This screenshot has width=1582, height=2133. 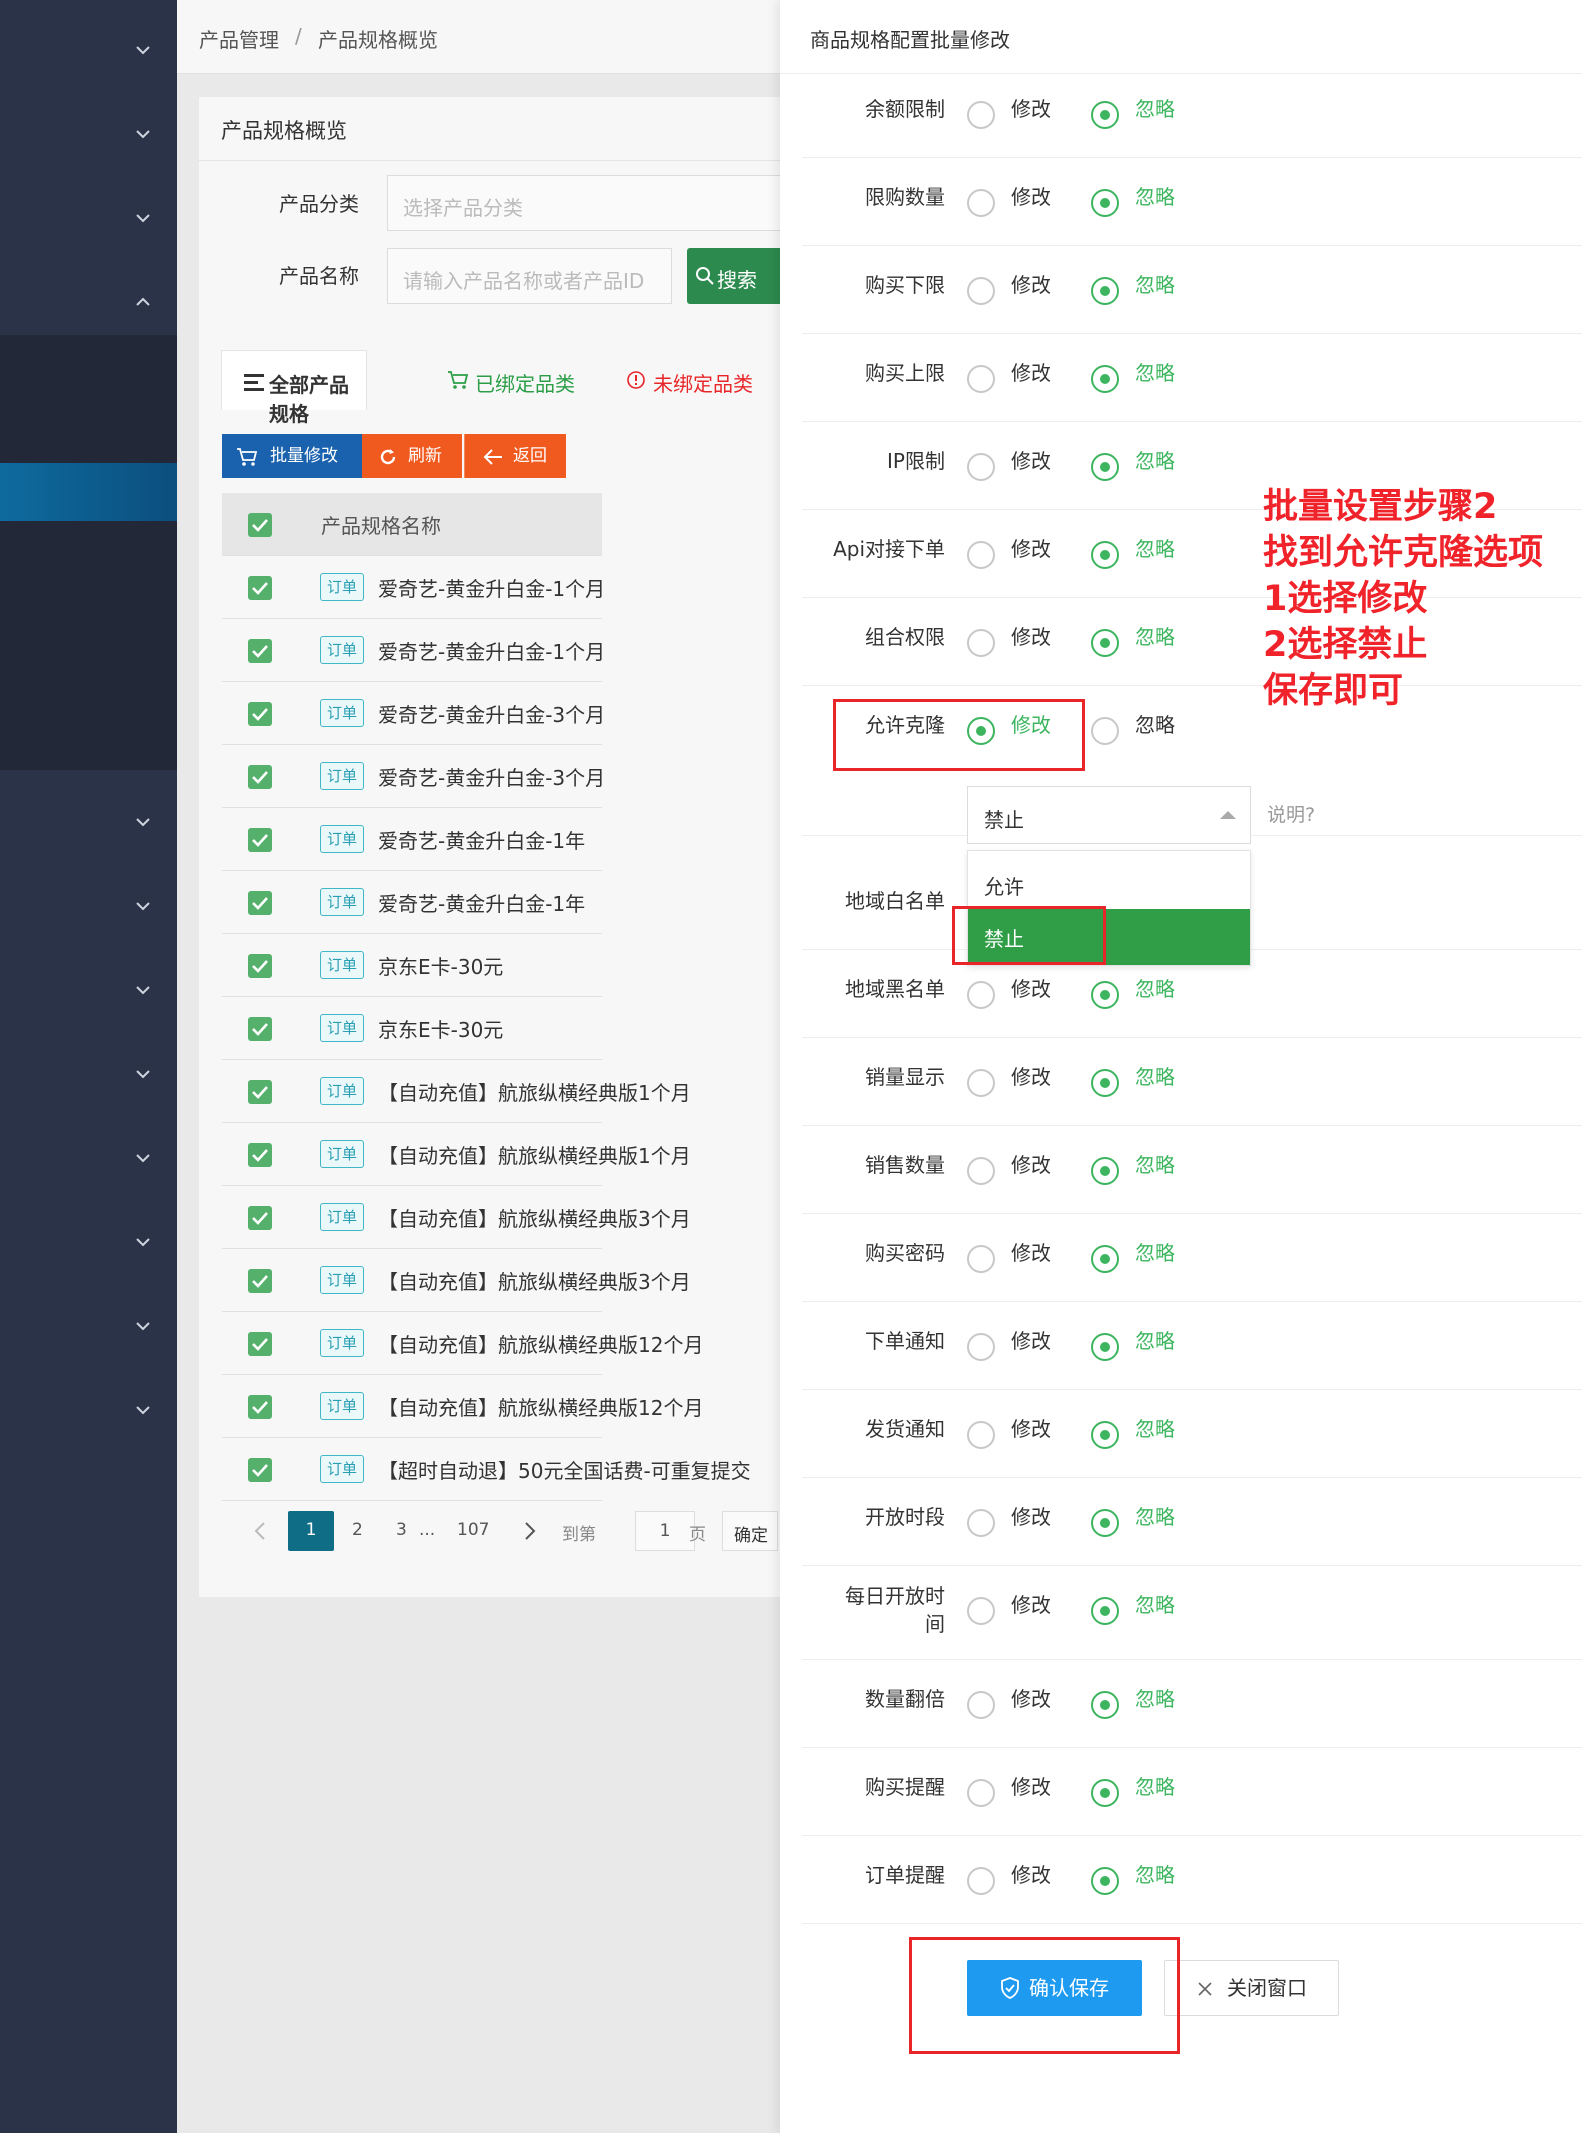 I want to click on breadcrumb-item-product-management: 产品管理, so click(x=239, y=38).